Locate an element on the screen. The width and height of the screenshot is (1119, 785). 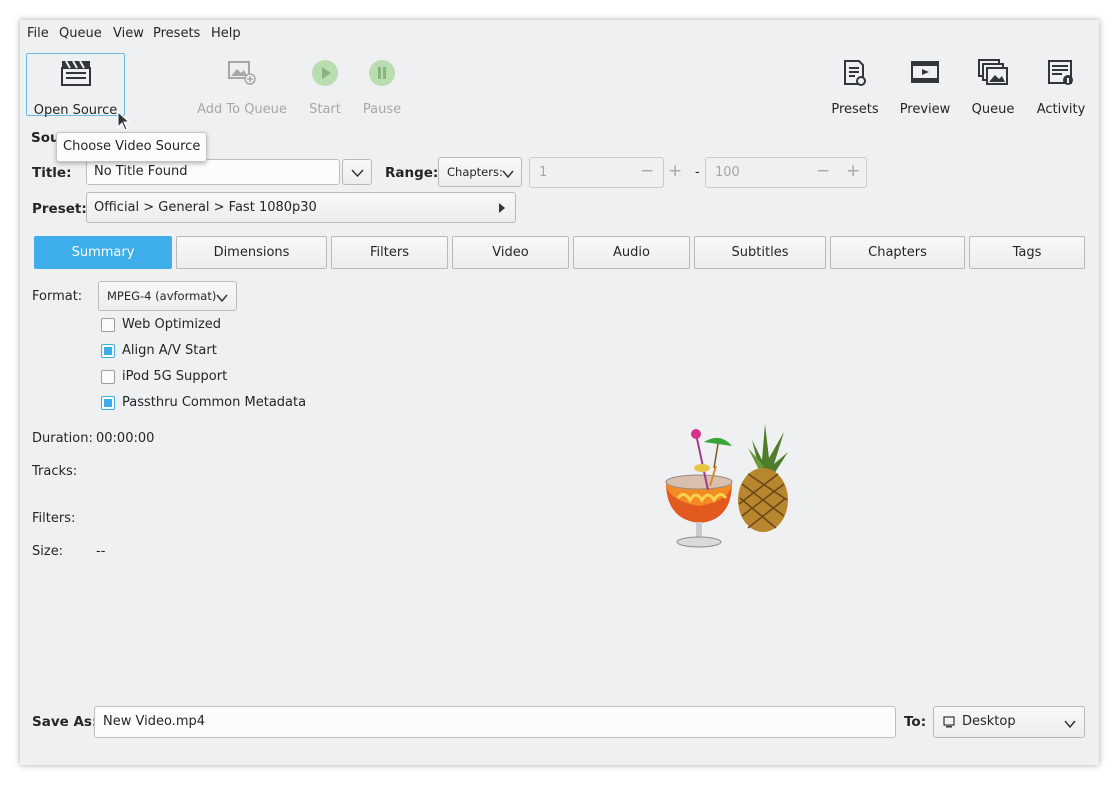
passthru-metadata-checkbox is located at coordinates (108, 403).